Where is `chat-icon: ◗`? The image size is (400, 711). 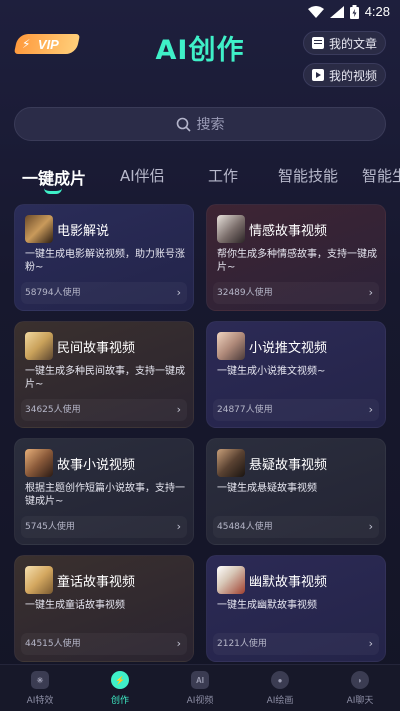 chat-icon: ◗ is located at coordinates (360, 680).